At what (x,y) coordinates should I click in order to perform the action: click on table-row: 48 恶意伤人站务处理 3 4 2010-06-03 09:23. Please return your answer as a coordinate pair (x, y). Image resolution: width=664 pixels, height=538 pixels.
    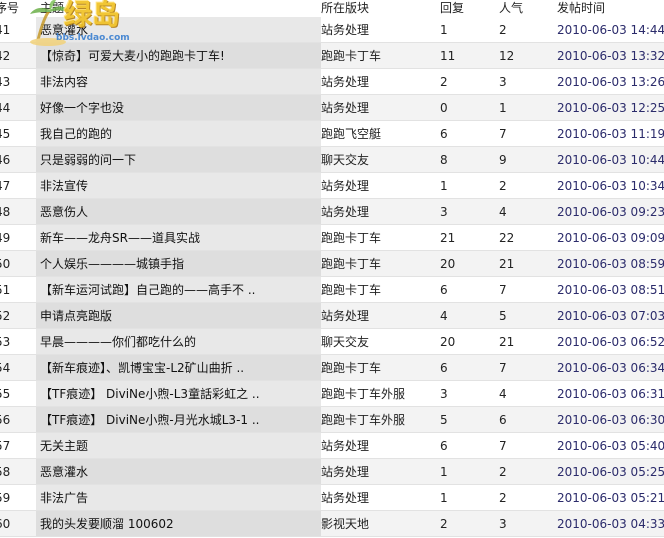
    Looking at the image, I should click on (332, 212).